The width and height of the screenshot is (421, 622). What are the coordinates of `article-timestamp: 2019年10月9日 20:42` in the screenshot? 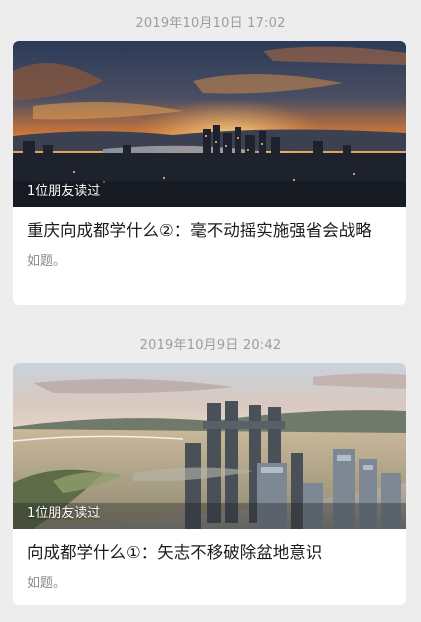 It's located at (210, 345).